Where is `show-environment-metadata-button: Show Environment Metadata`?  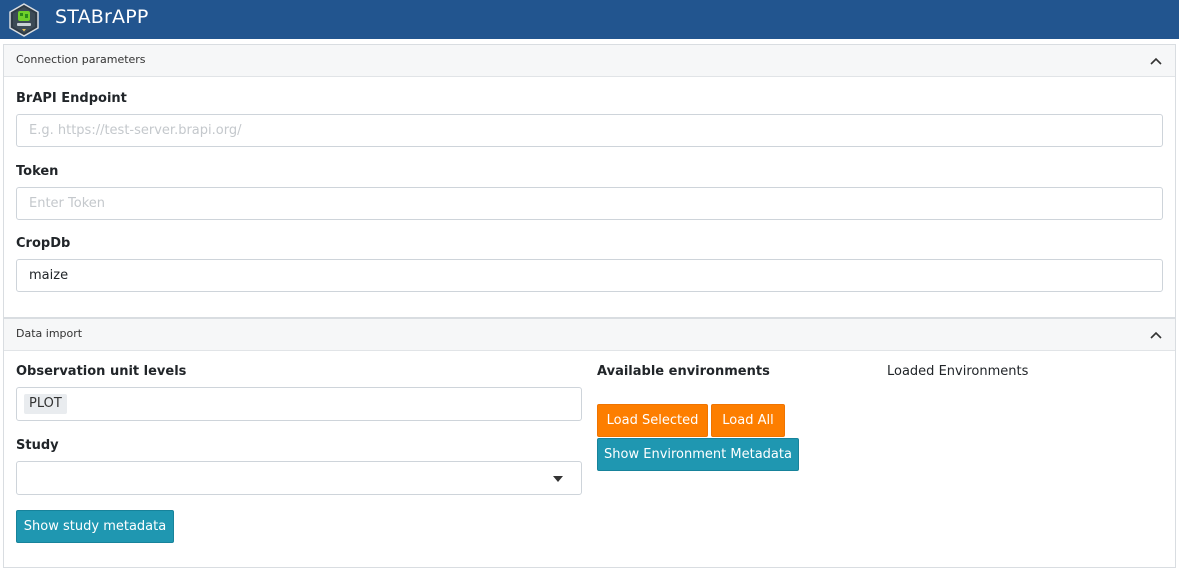
show-environment-metadata-button: Show Environment Metadata is located at coordinates (698, 454).